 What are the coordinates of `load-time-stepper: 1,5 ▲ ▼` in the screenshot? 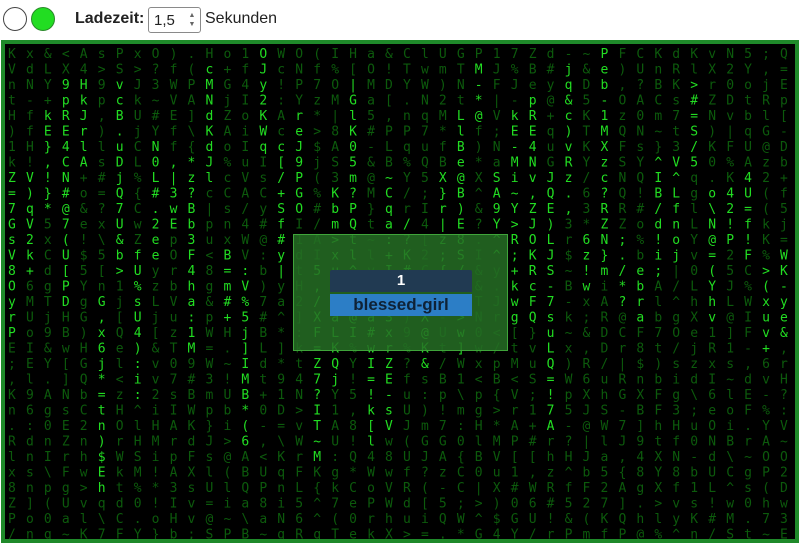 It's located at (174, 20).